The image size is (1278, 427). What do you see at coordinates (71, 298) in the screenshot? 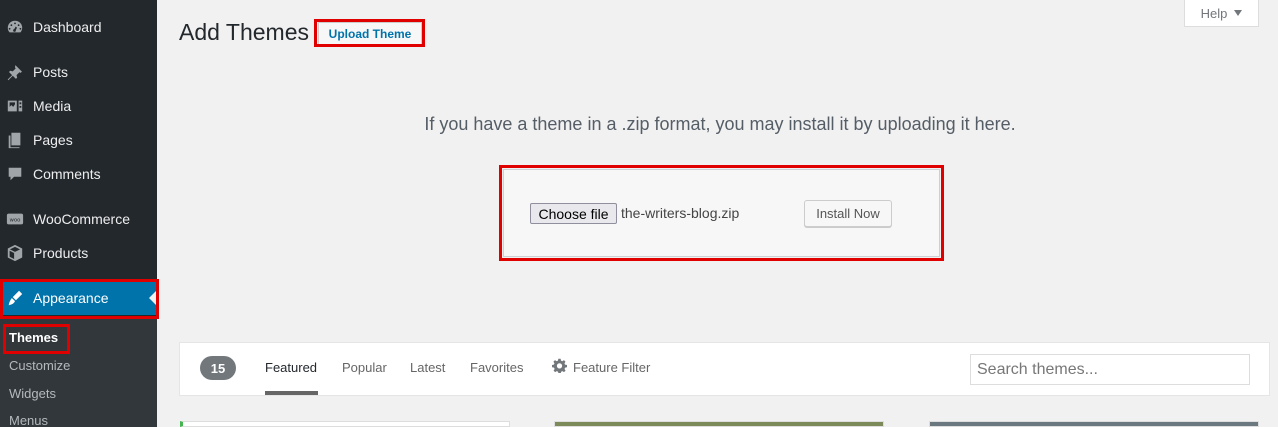
I see `sidebar-item-label: Appearance` at bounding box center [71, 298].